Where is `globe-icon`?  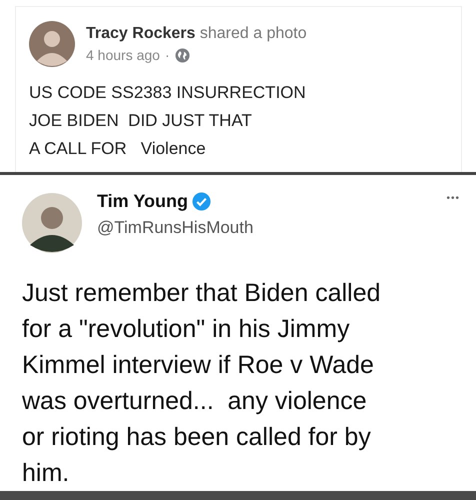
globe-icon is located at coordinates (182, 55).